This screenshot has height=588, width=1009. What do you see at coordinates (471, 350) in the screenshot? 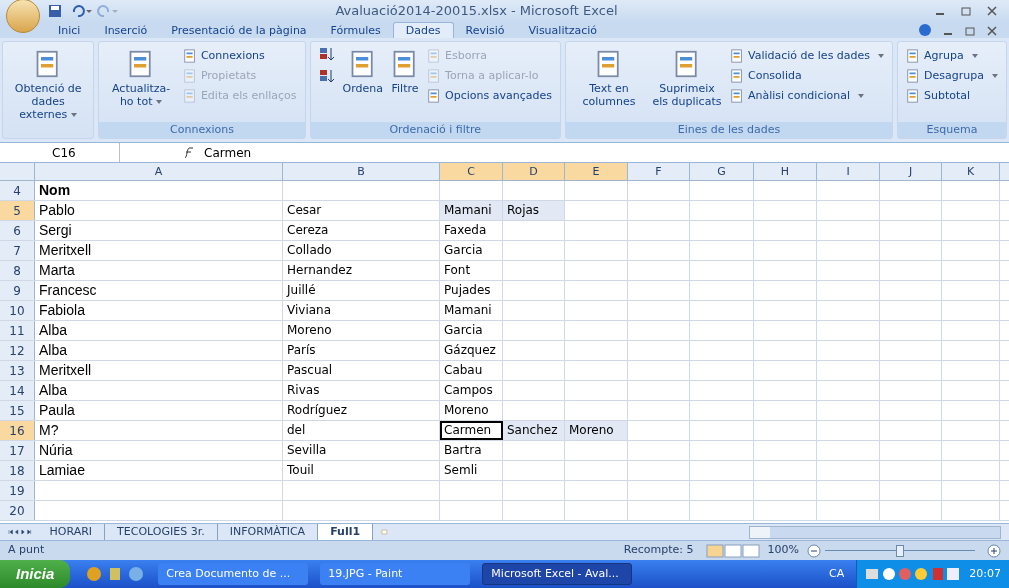
I see `table-cell: Gázquez` at bounding box center [471, 350].